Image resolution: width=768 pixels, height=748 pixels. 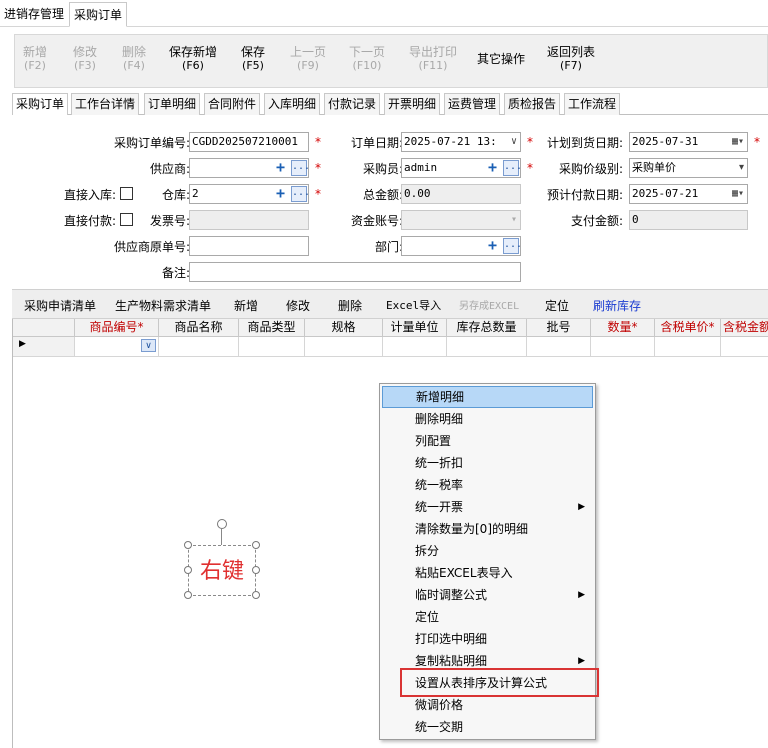 What do you see at coordinates (592, 104) in the screenshot?
I see `tab-workflow: 工作流程` at bounding box center [592, 104].